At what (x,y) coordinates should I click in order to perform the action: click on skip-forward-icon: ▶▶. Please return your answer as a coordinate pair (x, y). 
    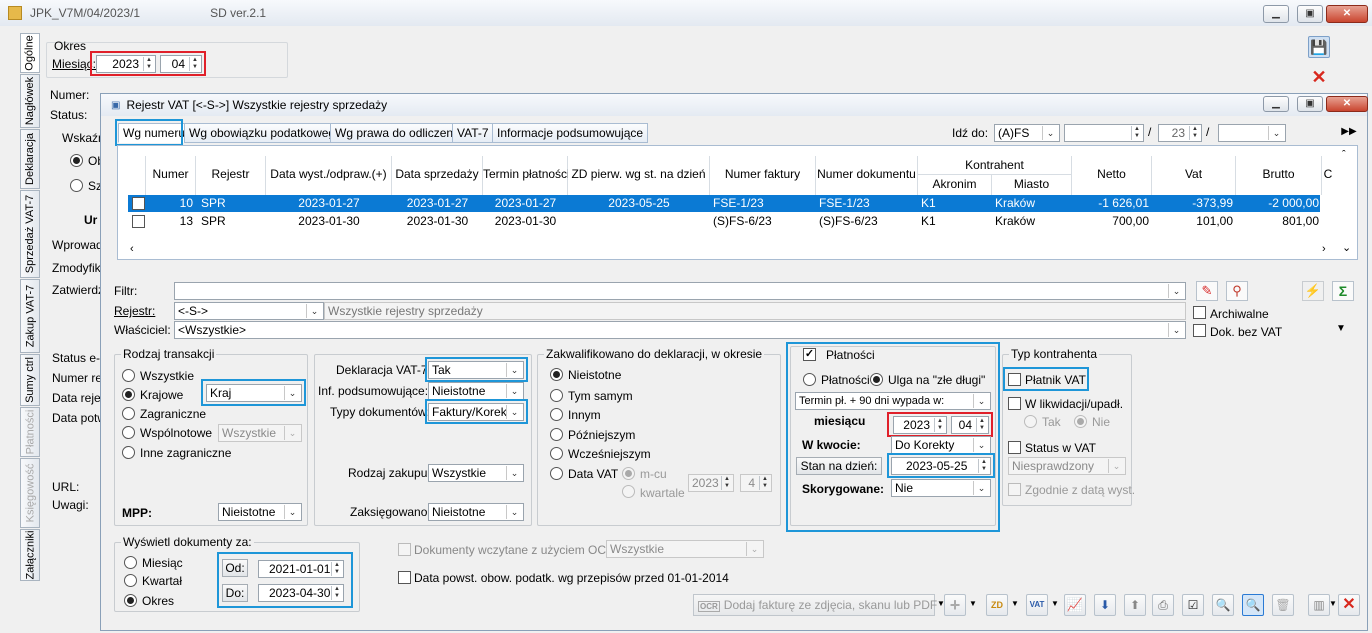
    Looking at the image, I should click on (1349, 132).